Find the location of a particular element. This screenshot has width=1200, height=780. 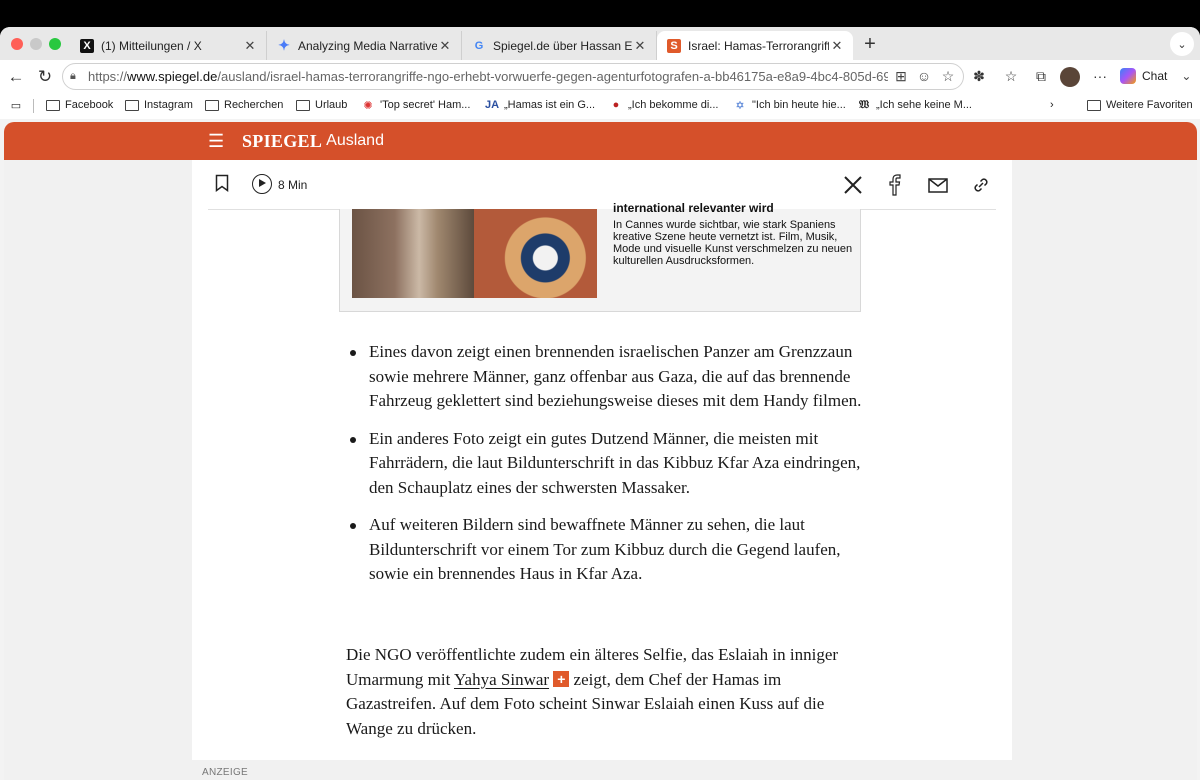

ad-label: ANZEIGE is located at coordinates (225, 772).